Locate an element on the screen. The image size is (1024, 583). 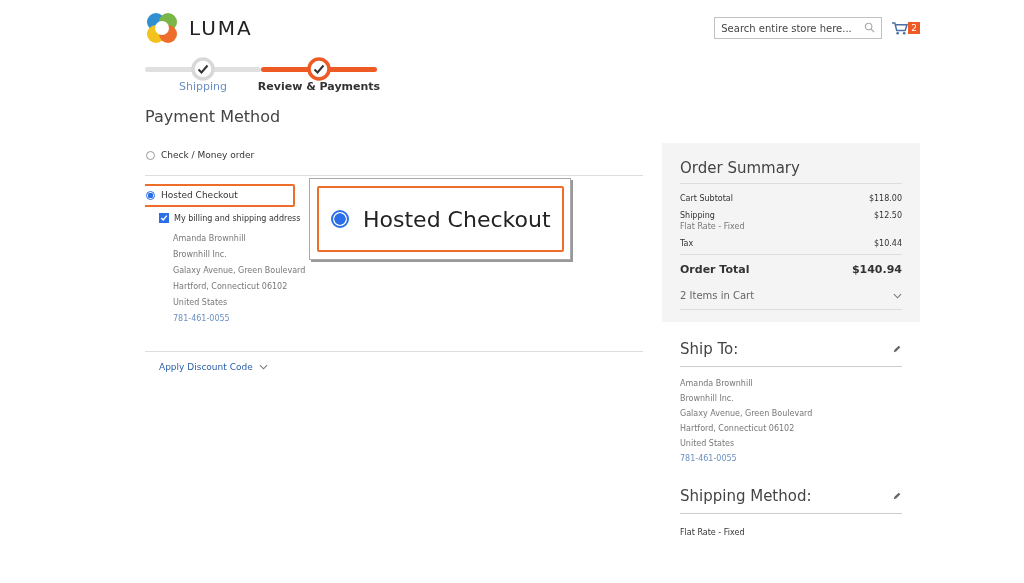
checkbox is located at coordinates (164, 218).